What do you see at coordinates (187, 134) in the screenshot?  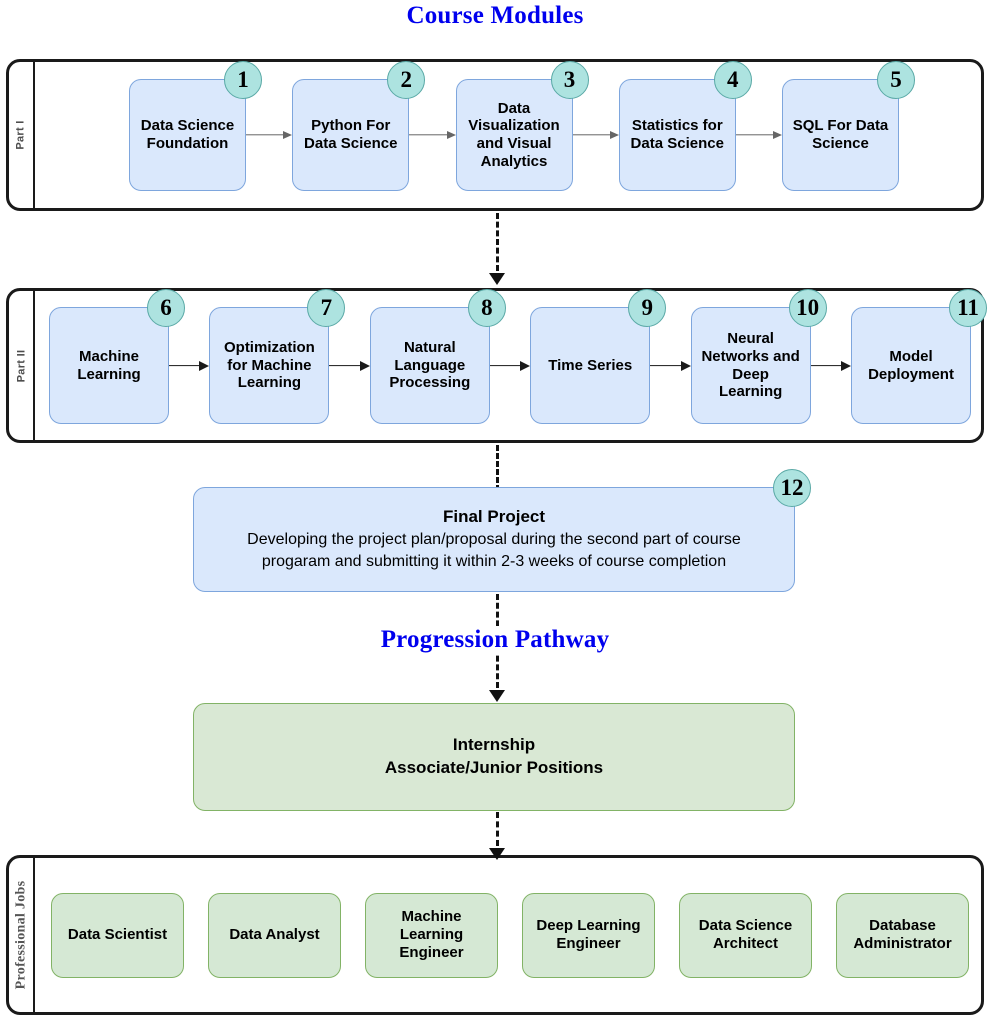 I see `module-box-1-label: Data Science Foundation` at bounding box center [187, 134].